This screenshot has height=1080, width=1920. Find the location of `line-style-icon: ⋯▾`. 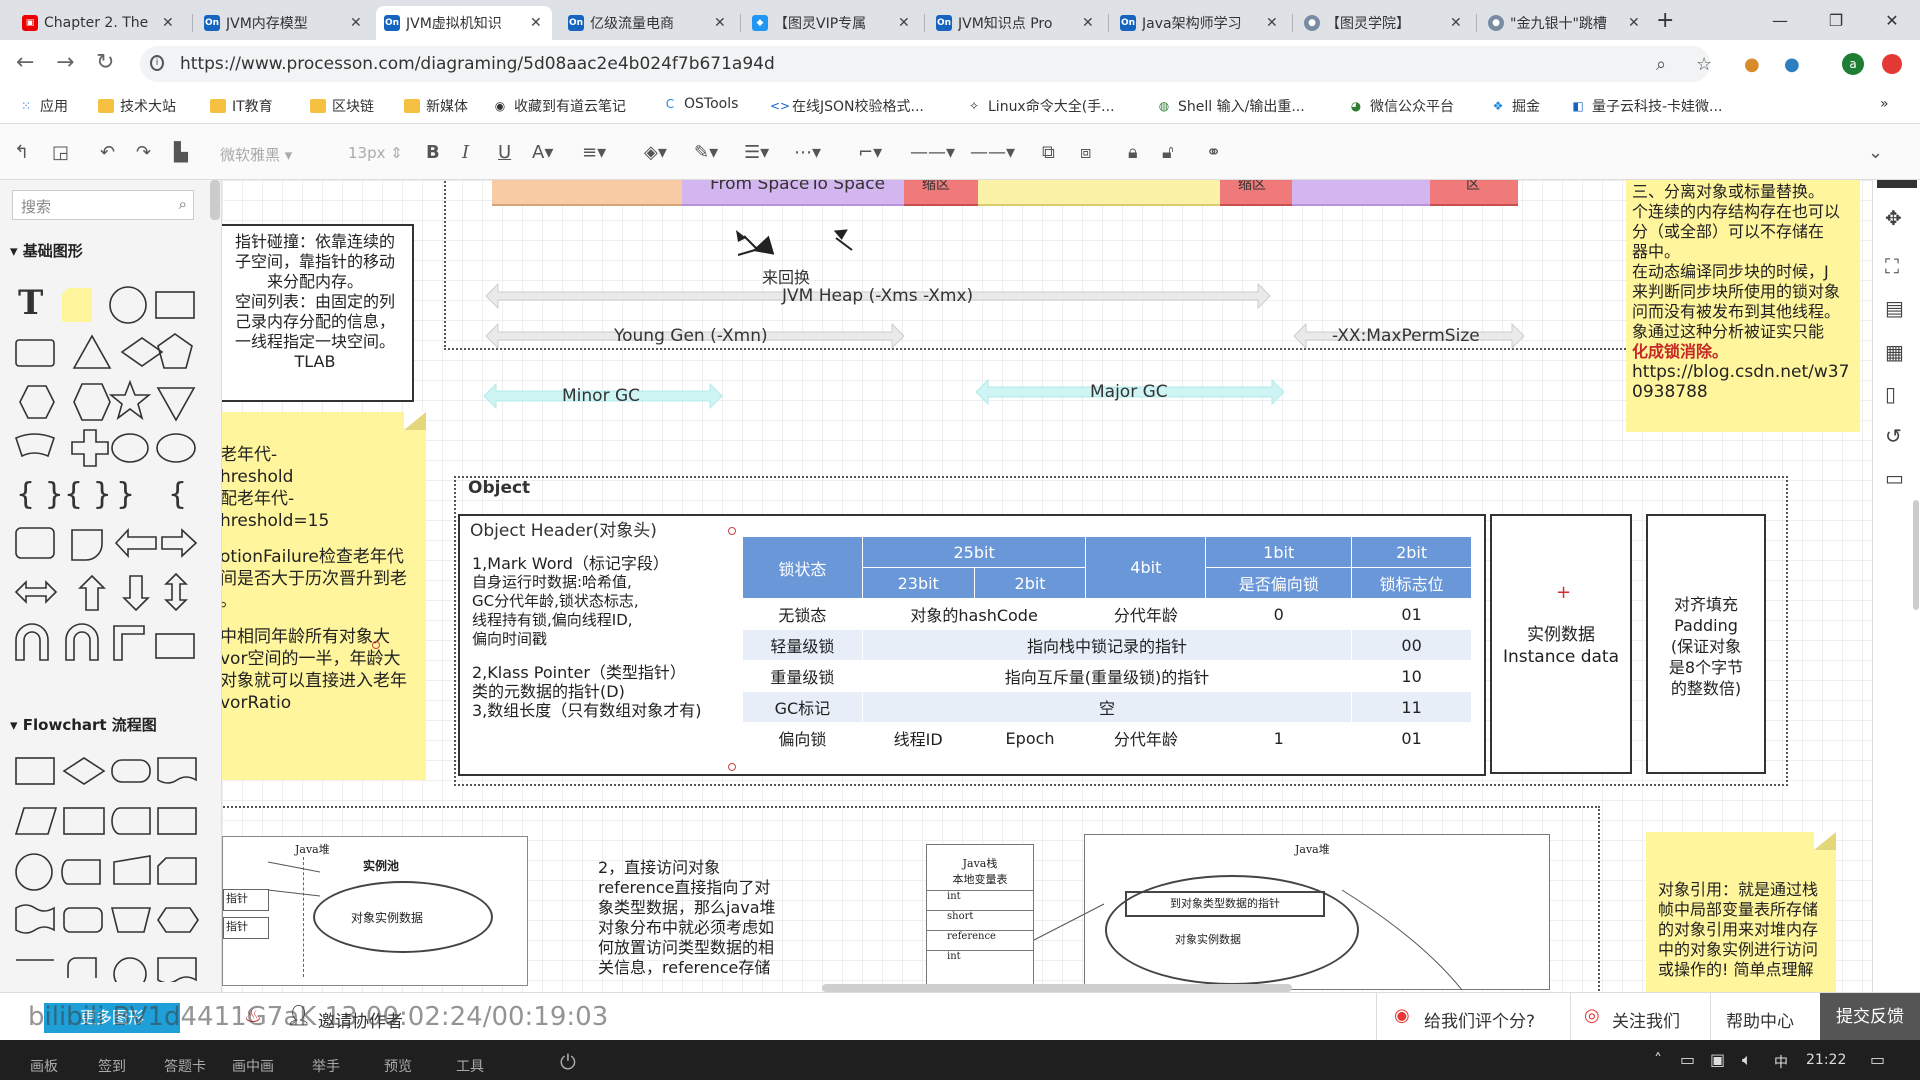

line-style-icon: ⋯▾ is located at coordinates (807, 152).